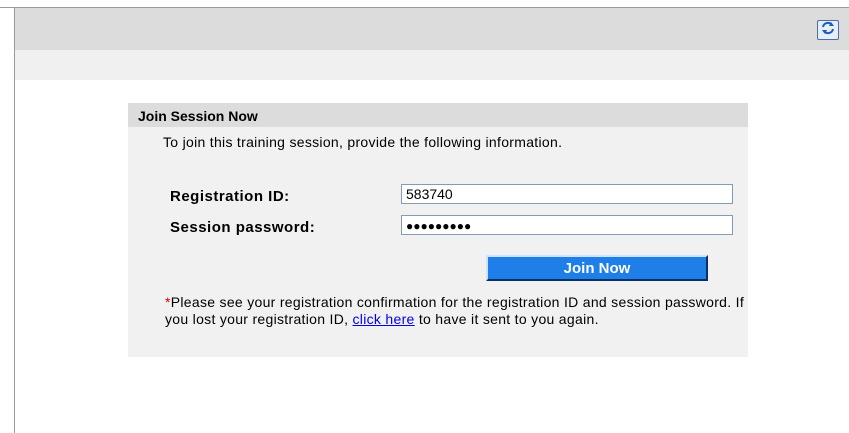 This screenshot has height=433, width=849. What do you see at coordinates (432, 29) in the screenshot?
I see `toolbar` at bounding box center [432, 29].